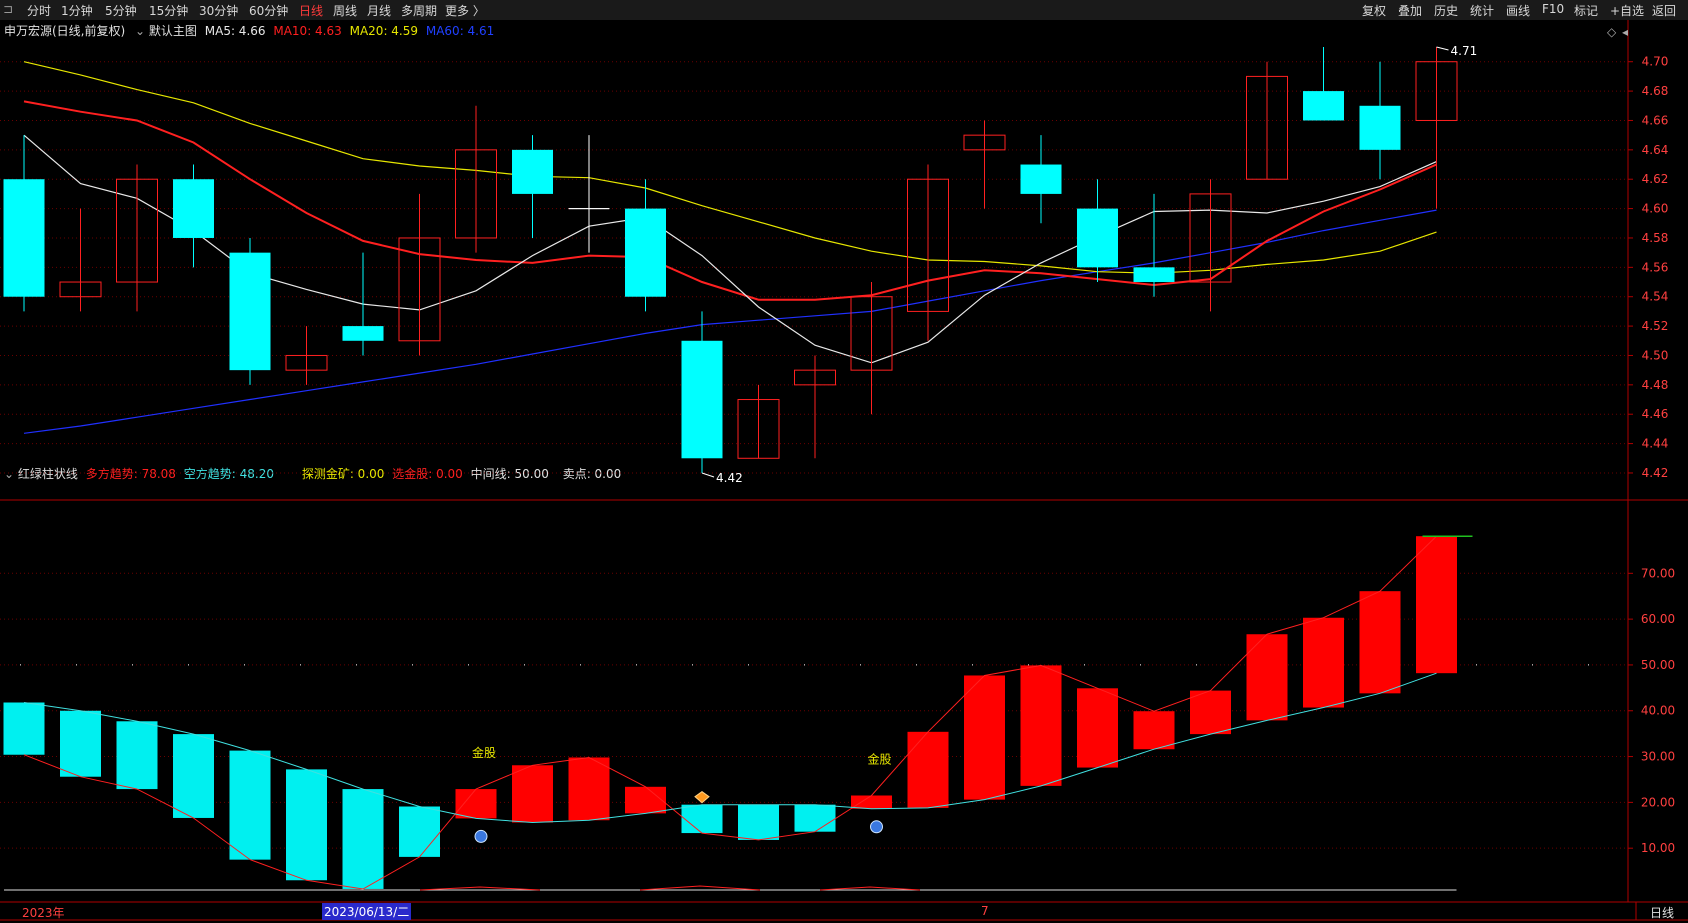 The image size is (1688, 923). What do you see at coordinates (1655, 209) in the screenshot?
I see `price-tick-label: 4.60` at bounding box center [1655, 209].